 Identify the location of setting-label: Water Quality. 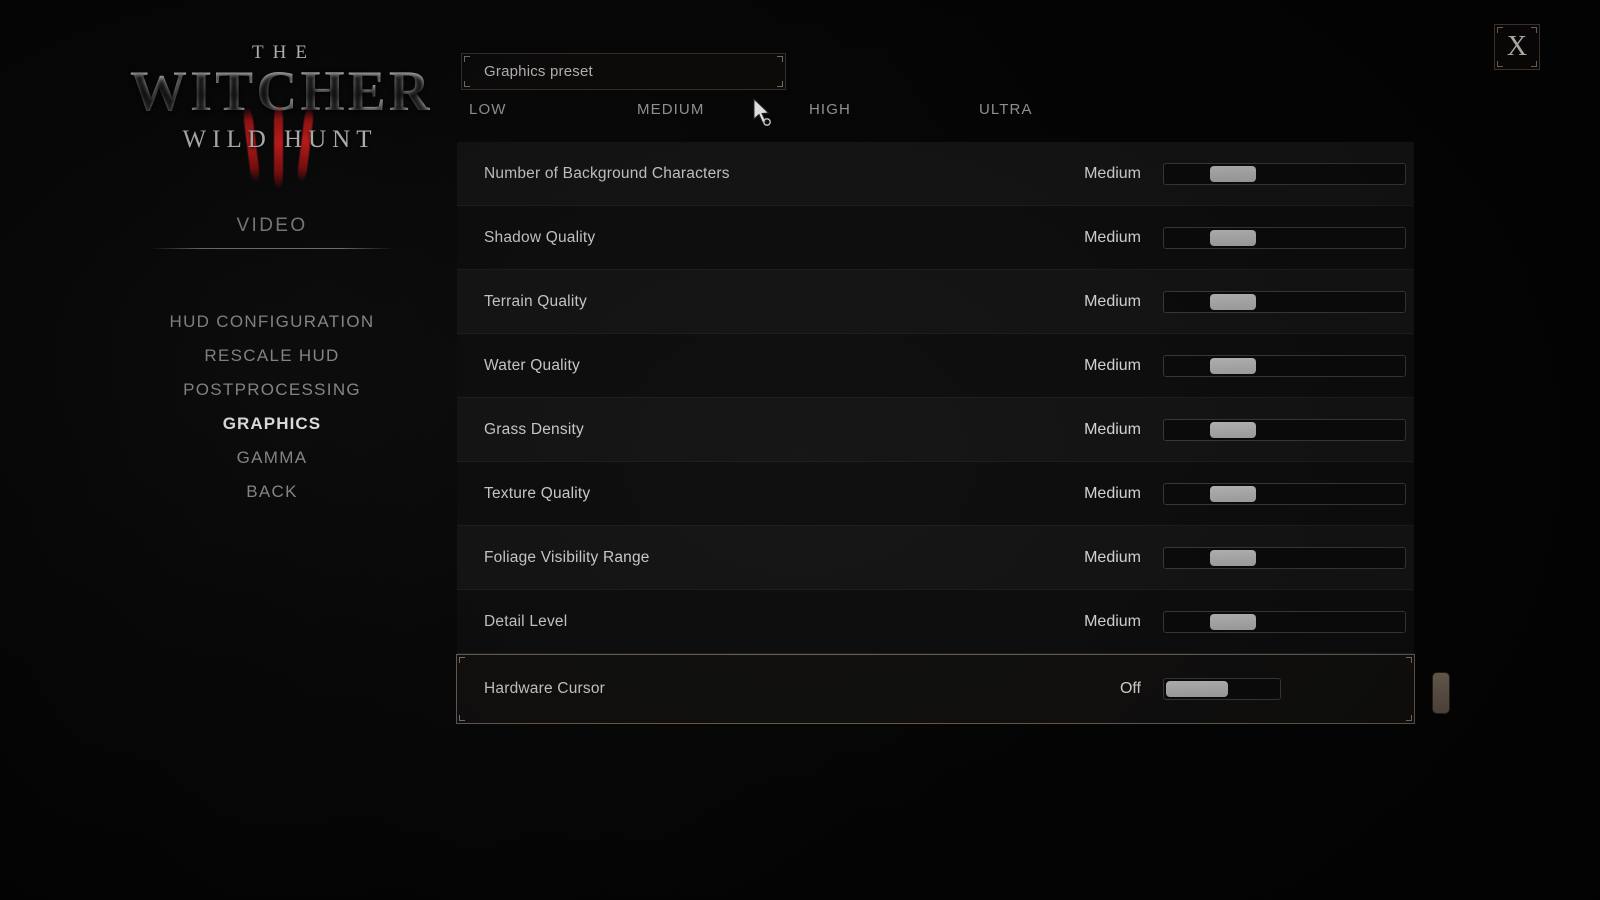
(532, 365).